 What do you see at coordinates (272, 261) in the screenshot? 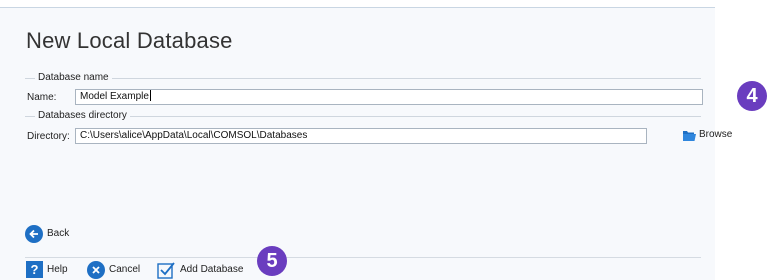
I see `step-badge-5: 5` at bounding box center [272, 261].